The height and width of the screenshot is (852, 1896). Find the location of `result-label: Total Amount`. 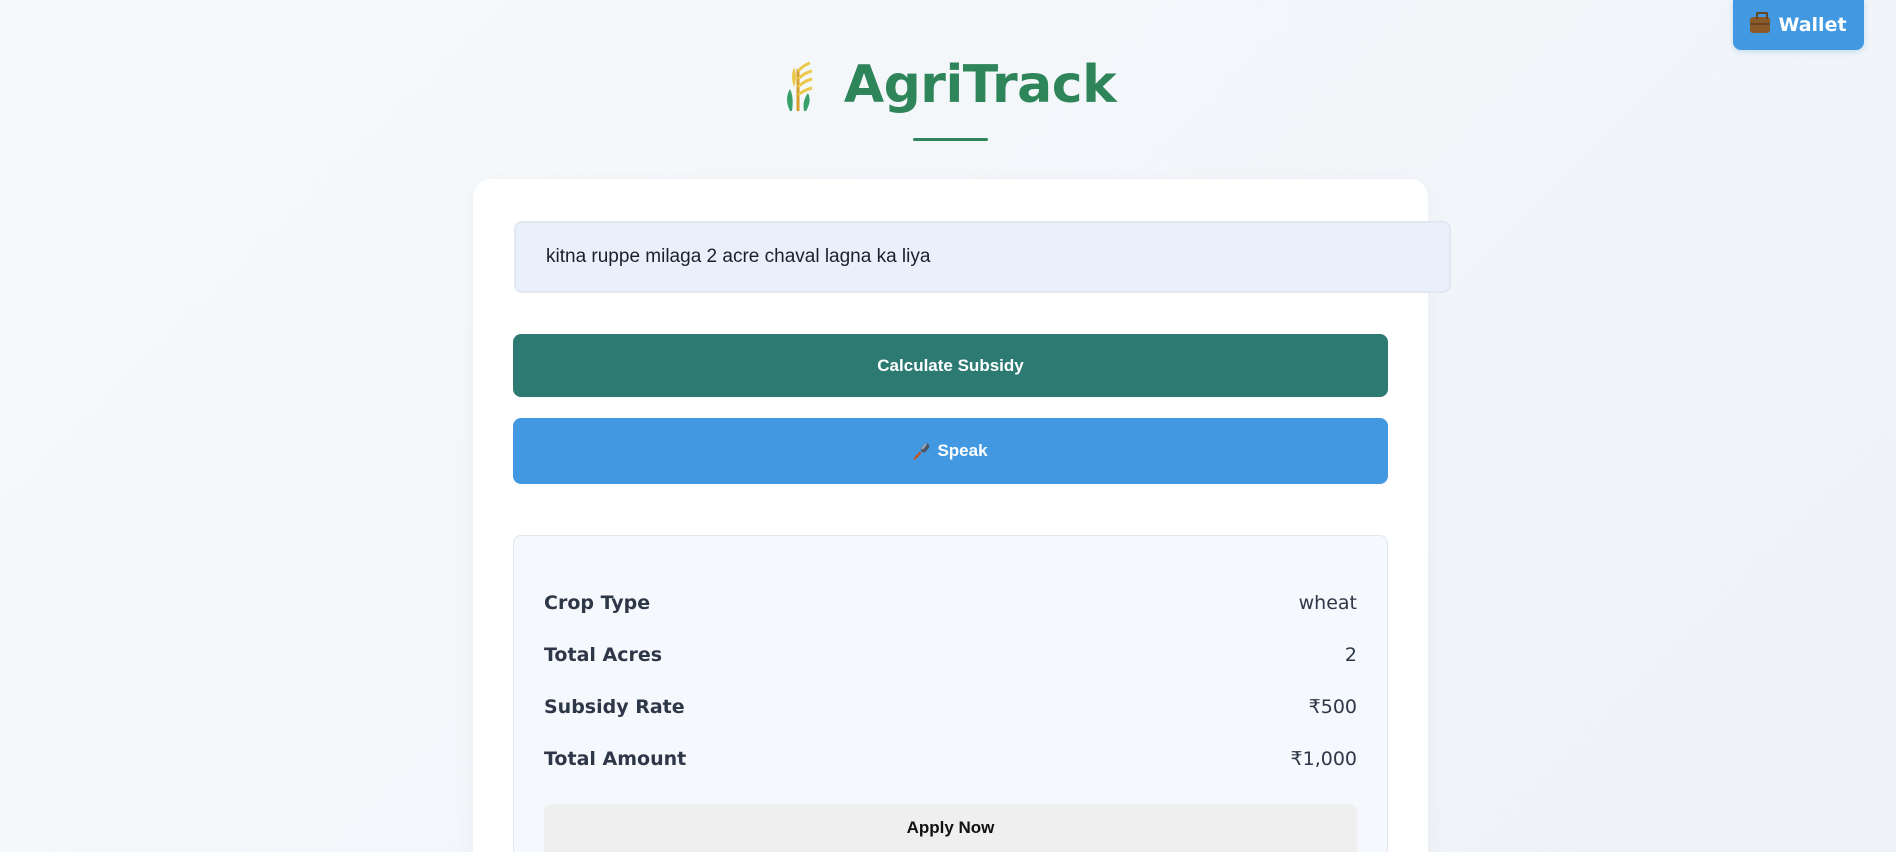

result-label: Total Amount is located at coordinates (615, 759).